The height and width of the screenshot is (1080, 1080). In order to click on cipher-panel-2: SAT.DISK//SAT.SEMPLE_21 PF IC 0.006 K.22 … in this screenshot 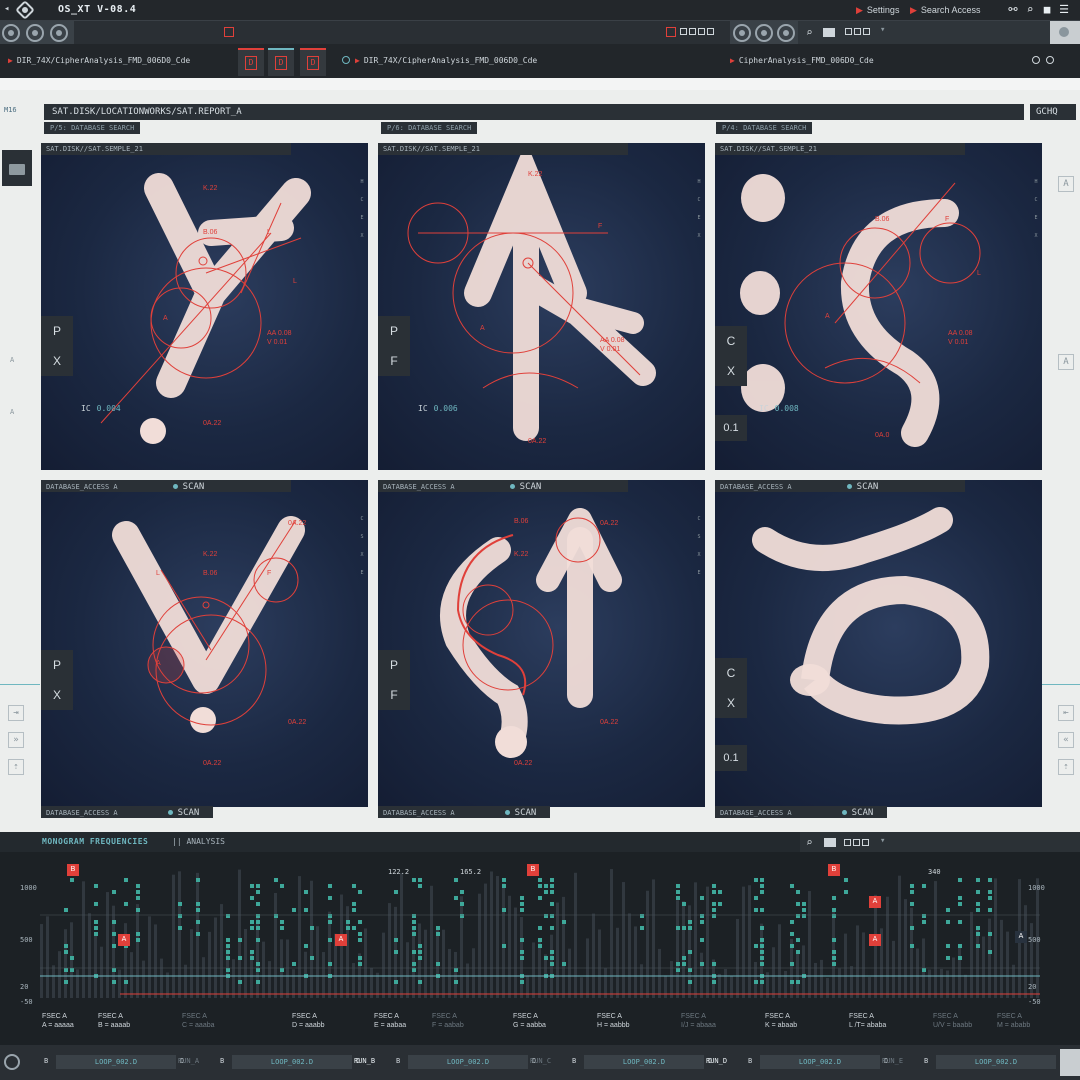, I will do `click(541, 306)`.